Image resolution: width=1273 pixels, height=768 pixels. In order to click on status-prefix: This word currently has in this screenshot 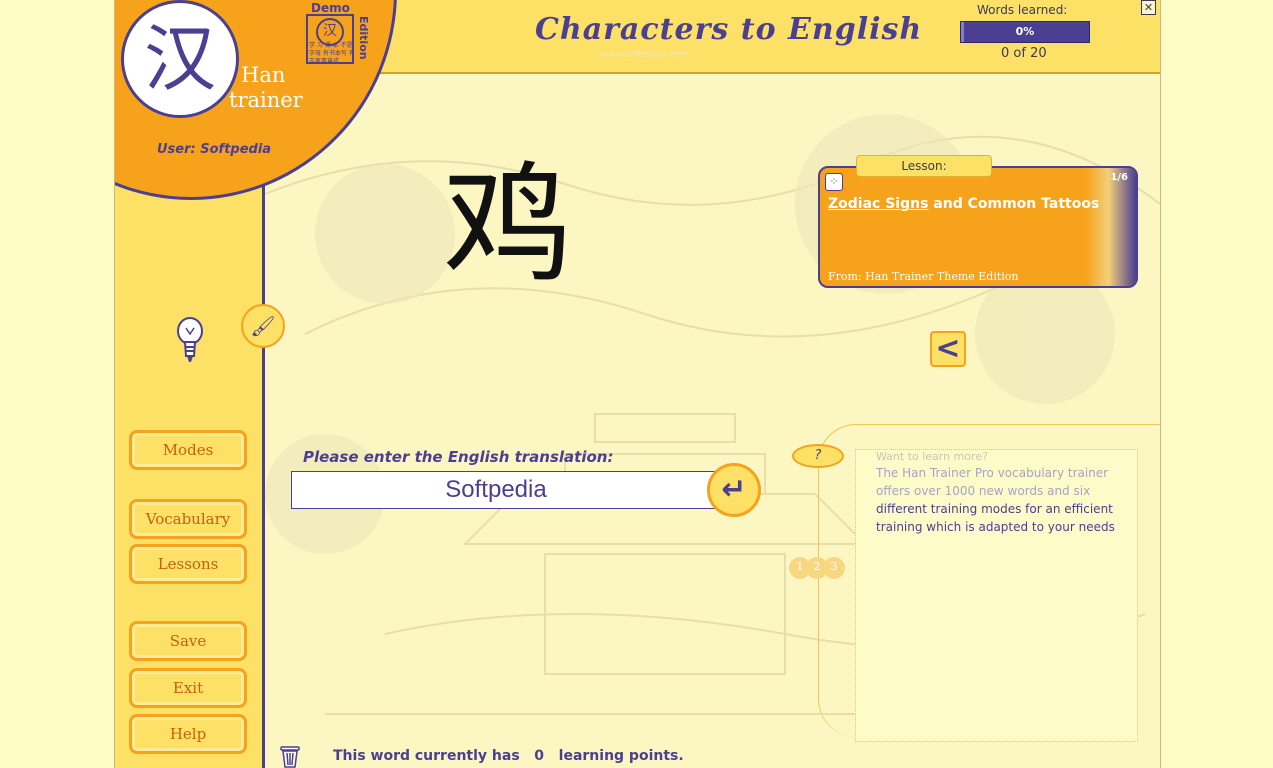, I will do `click(426, 756)`.